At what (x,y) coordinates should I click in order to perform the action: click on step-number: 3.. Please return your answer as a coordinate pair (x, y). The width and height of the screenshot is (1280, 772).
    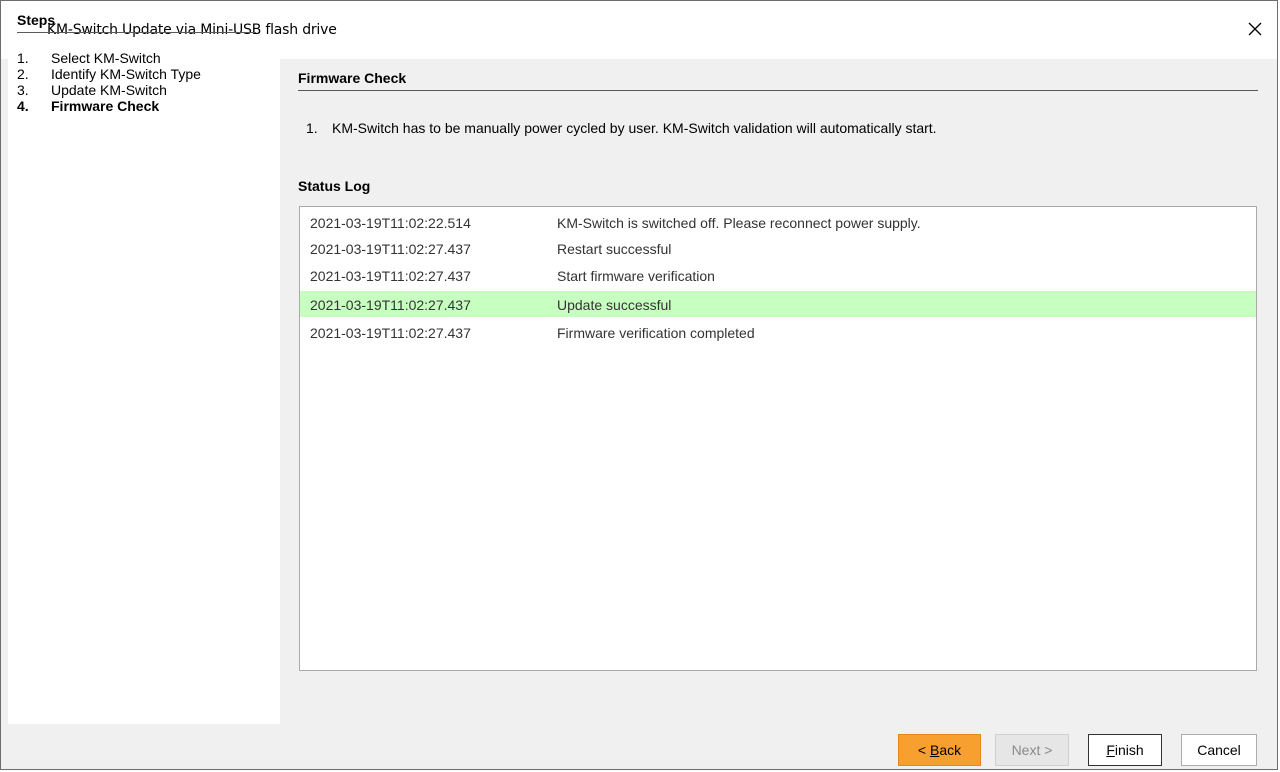
    Looking at the image, I should click on (23, 90).